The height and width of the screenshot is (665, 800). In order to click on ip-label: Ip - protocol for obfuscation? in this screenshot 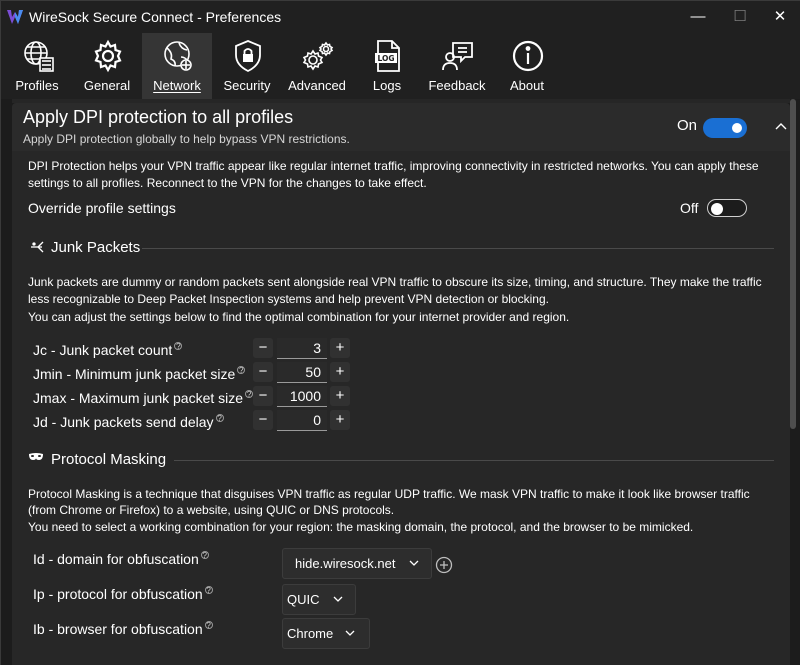, I will do `click(123, 594)`.